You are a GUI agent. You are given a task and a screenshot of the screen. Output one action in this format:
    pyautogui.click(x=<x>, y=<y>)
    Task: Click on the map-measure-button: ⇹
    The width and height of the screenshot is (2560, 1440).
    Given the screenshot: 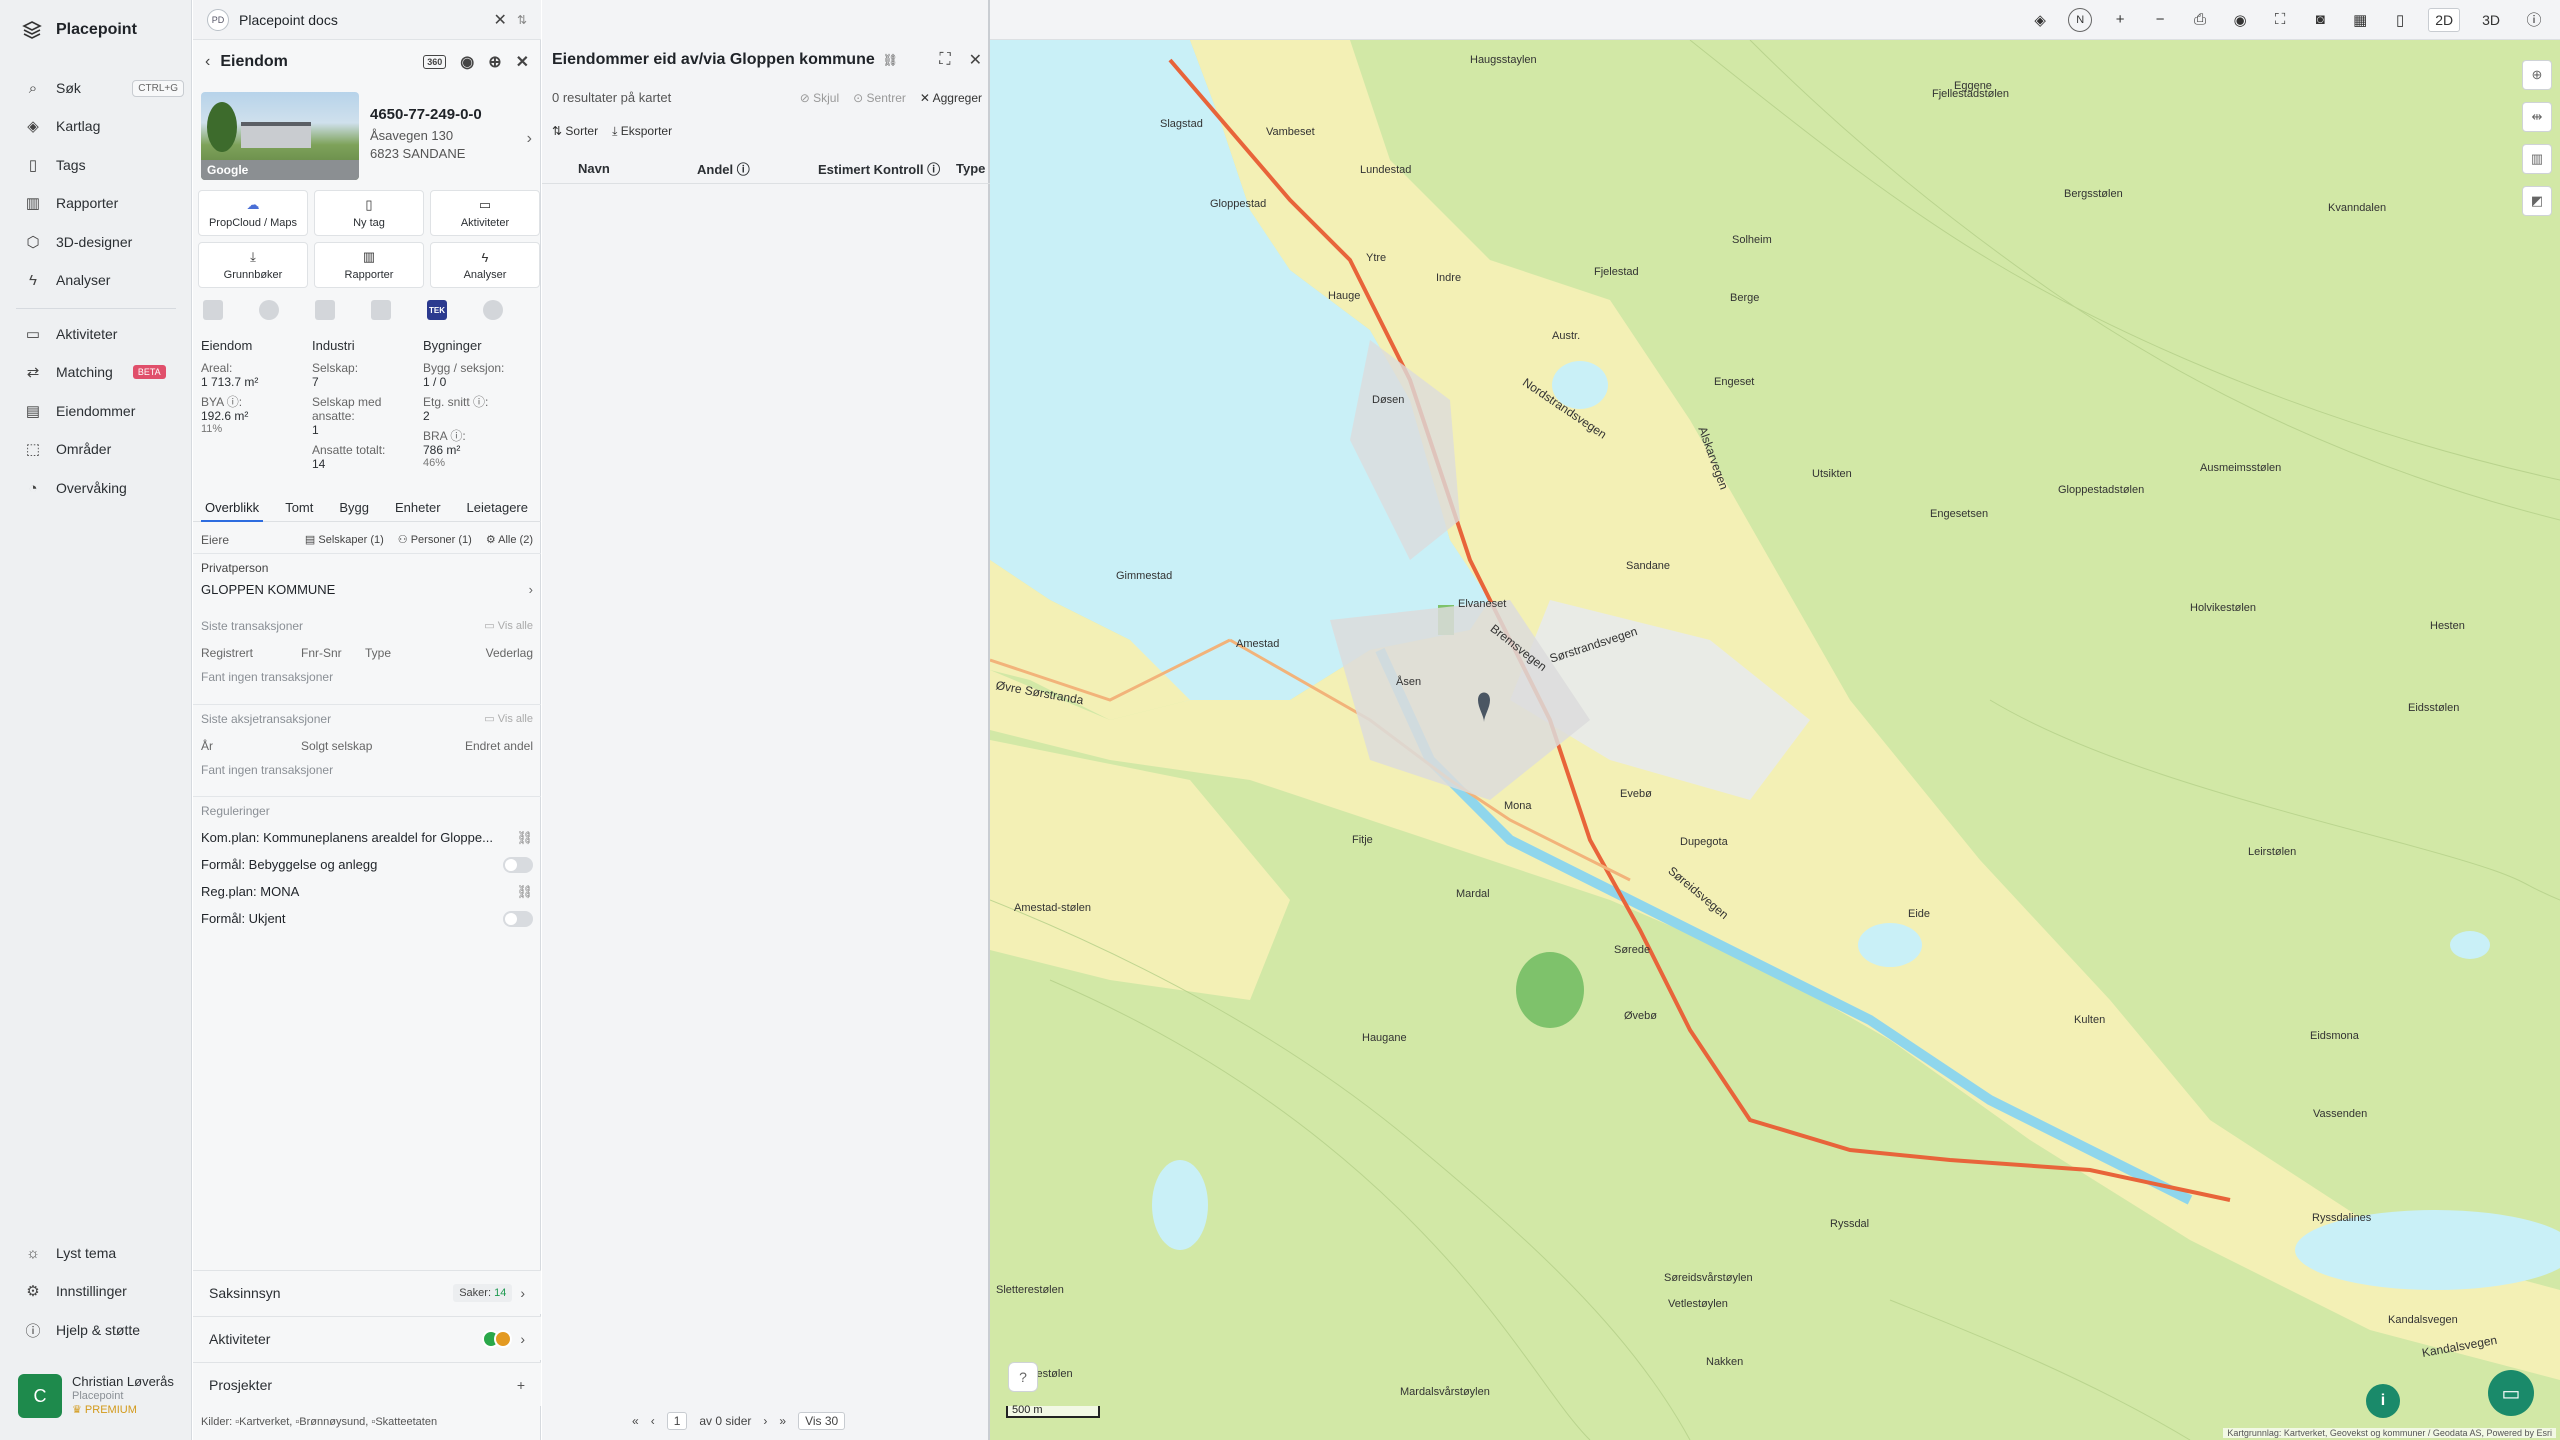 What is the action you would take?
    pyautogui.click(x=2537, y=117)
    